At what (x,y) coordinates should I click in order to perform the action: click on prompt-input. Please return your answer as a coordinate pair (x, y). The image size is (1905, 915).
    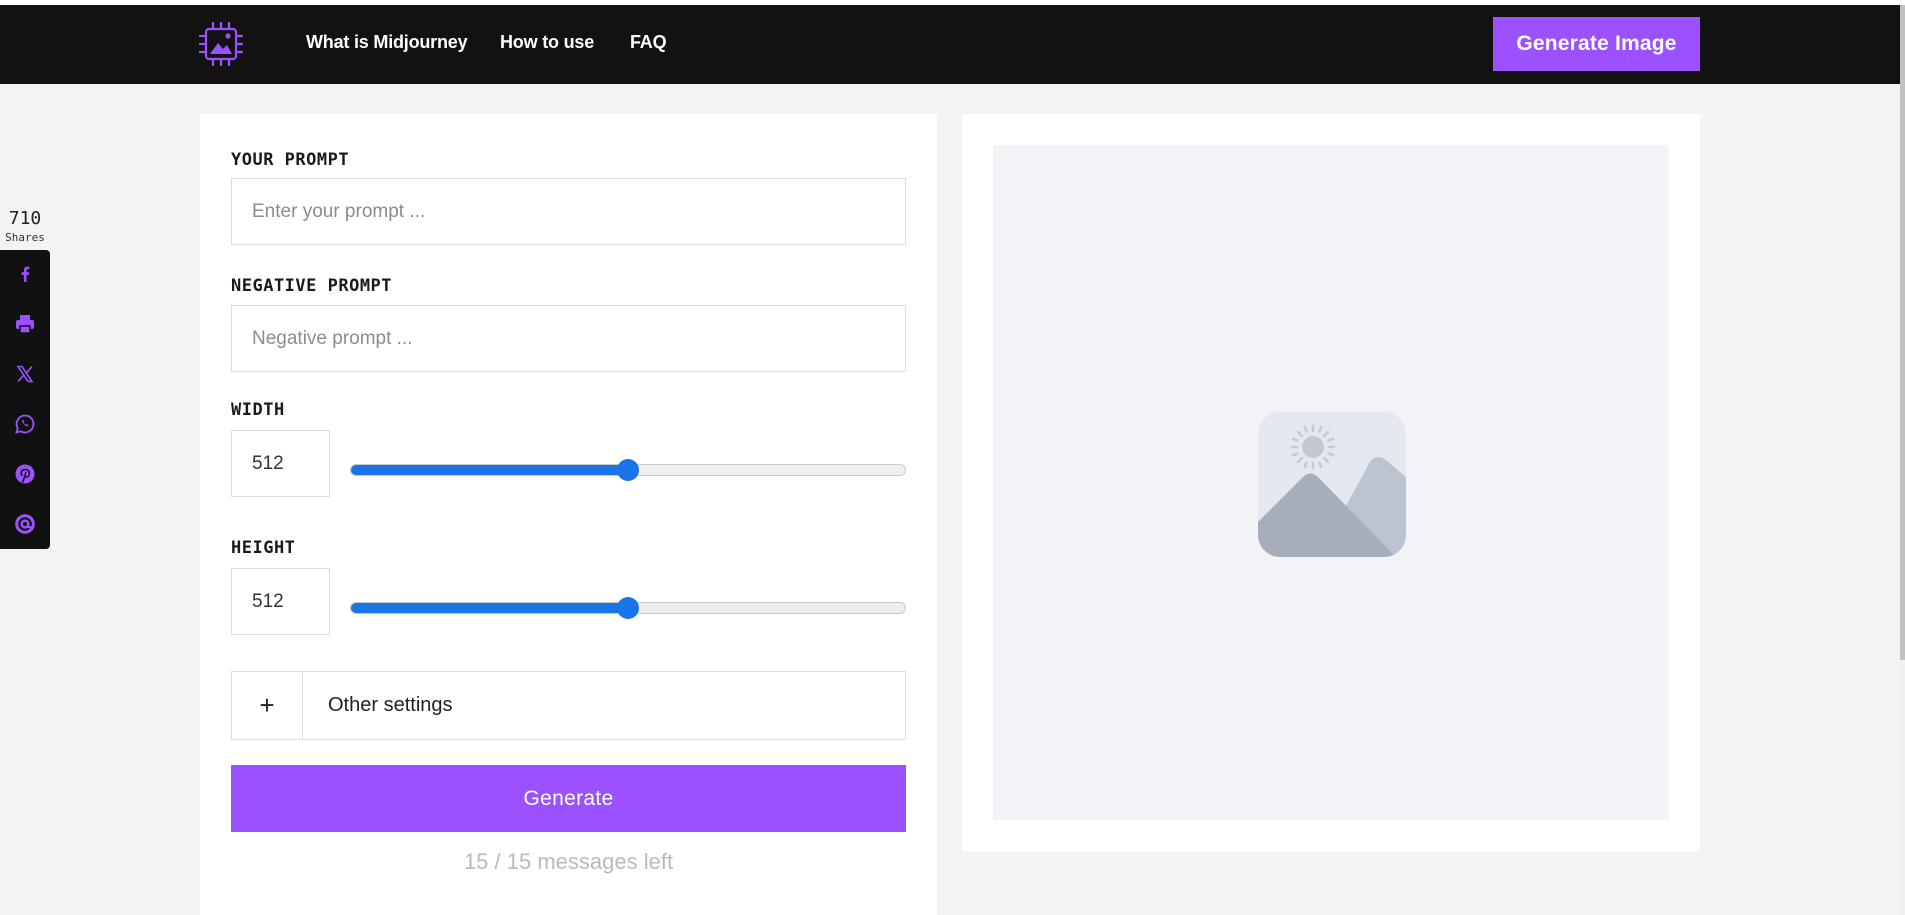
    Looking at the image, I should click on (568, 211).